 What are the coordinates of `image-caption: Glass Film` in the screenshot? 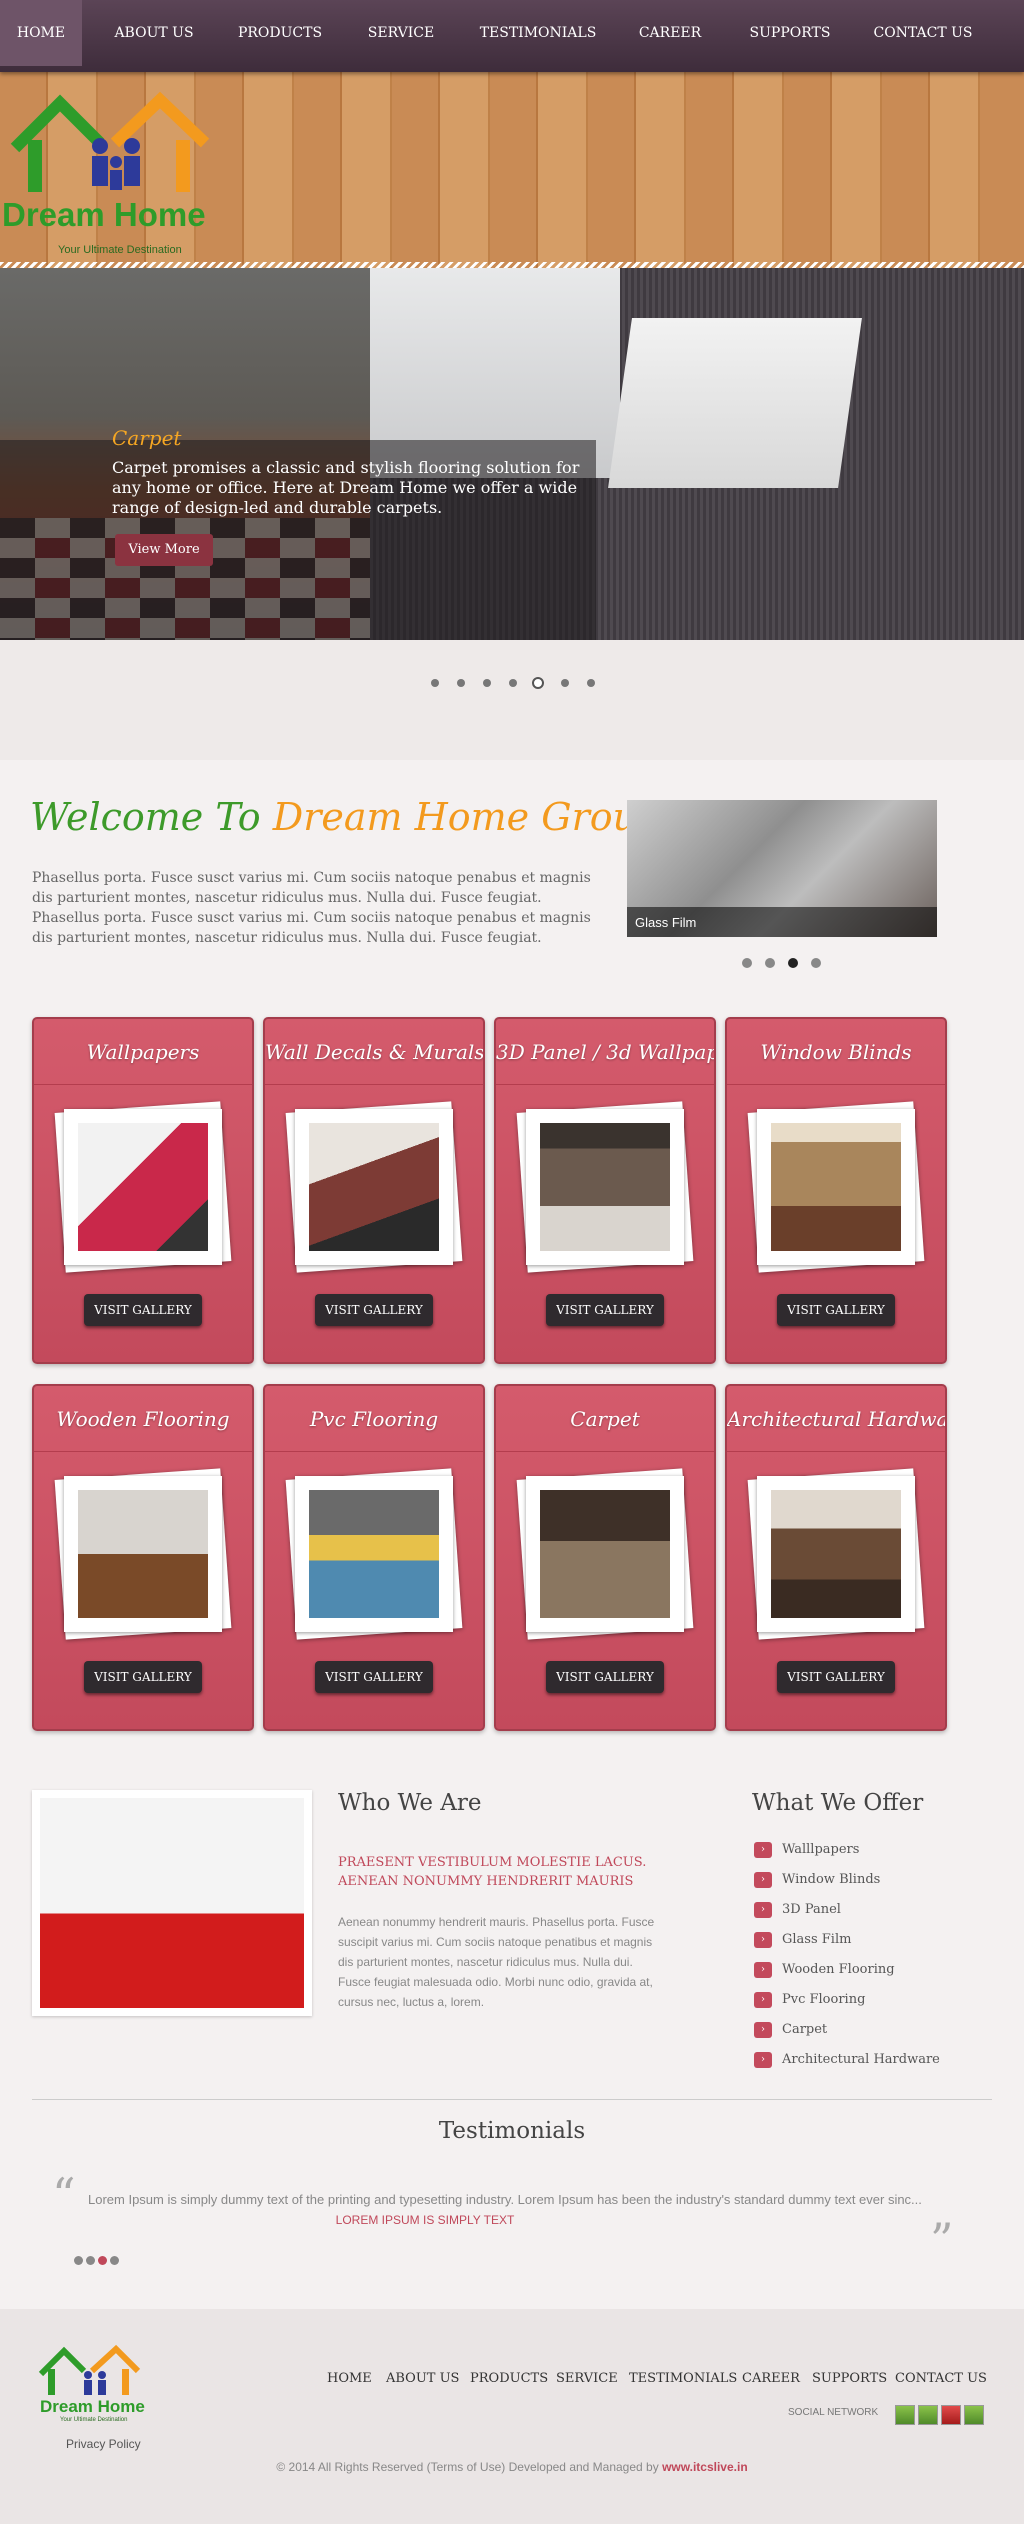 It's located at (666, 922).